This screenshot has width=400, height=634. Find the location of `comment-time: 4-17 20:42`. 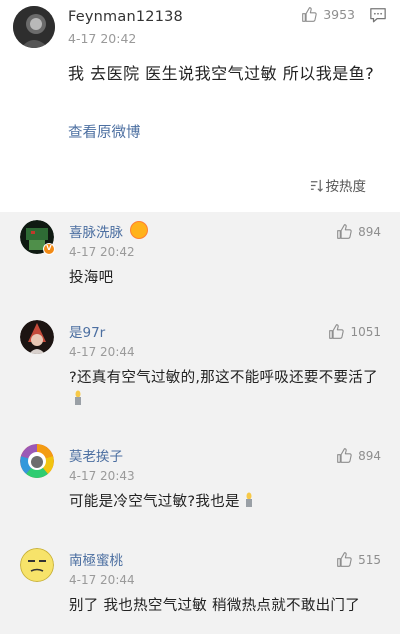

comment-time: 4-17 20:42 is located at coordinates (102, 252).